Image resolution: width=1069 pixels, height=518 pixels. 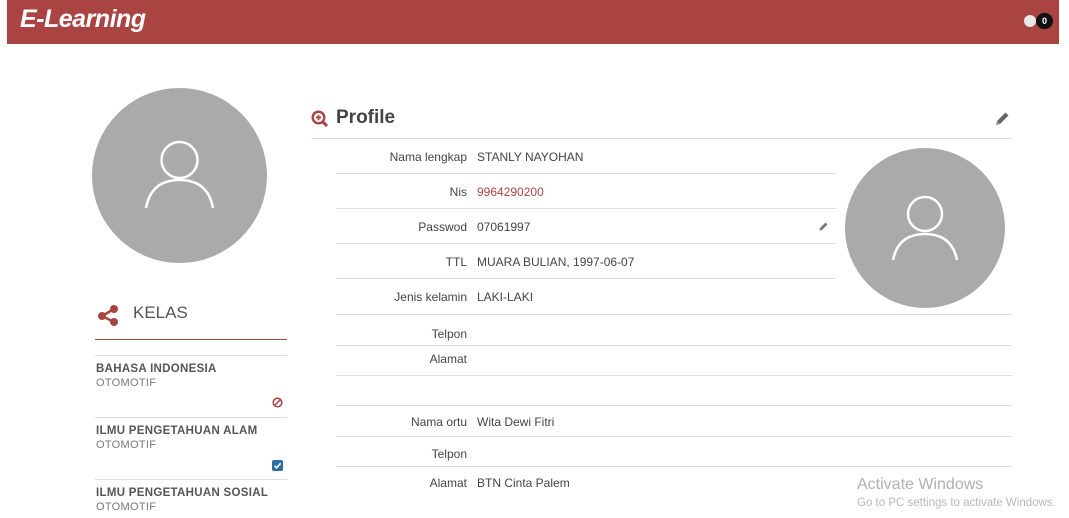 I want to click on profile-avatar, so click(x=925, y=228).